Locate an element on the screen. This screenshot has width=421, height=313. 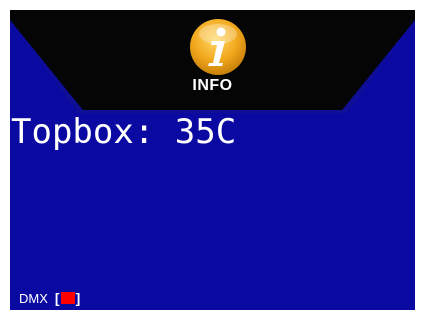
topbox-temperature-readout: Topbox: 35C is located at coordinates (124, 132).